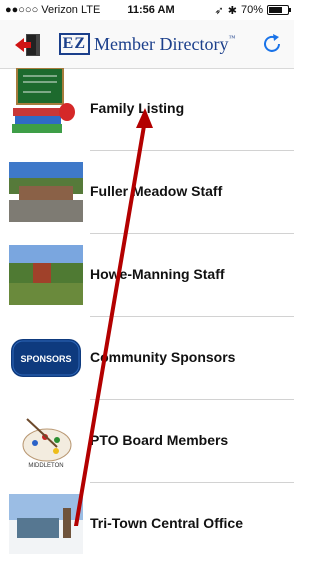 The image size is (320, 566). Describe the element at coordinates (46, 524) in the screenshot. I see `office-building-photo` at that location.